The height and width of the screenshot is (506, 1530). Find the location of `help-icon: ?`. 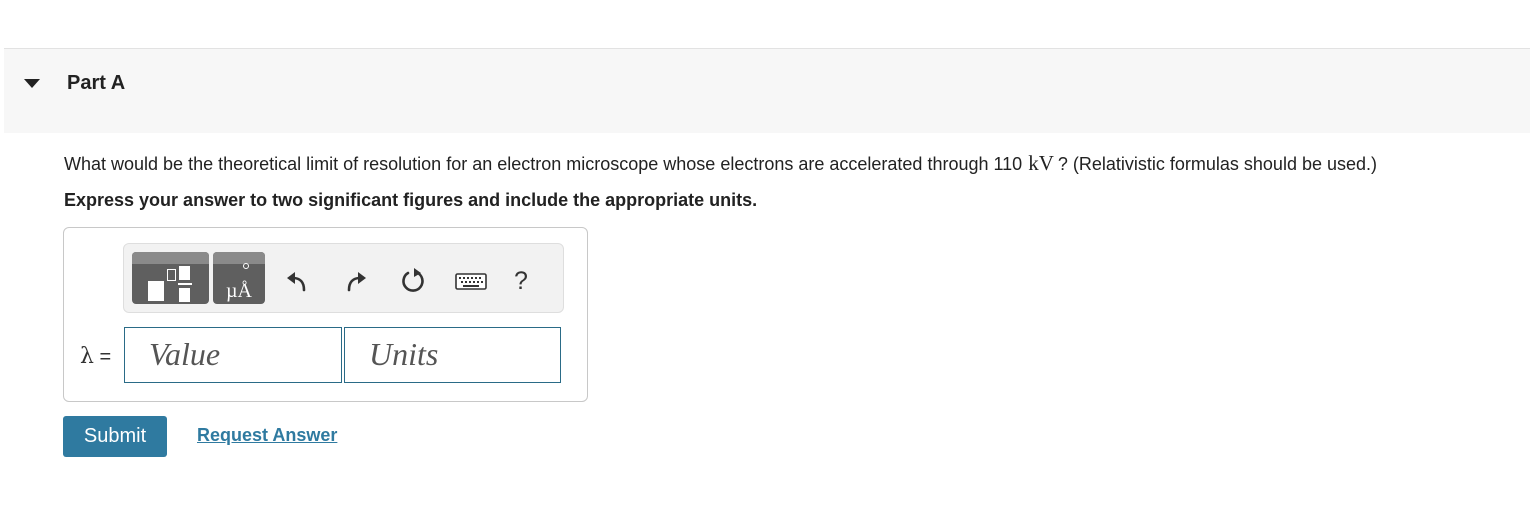

help-icon: ? is located at coordinates (521, 281).